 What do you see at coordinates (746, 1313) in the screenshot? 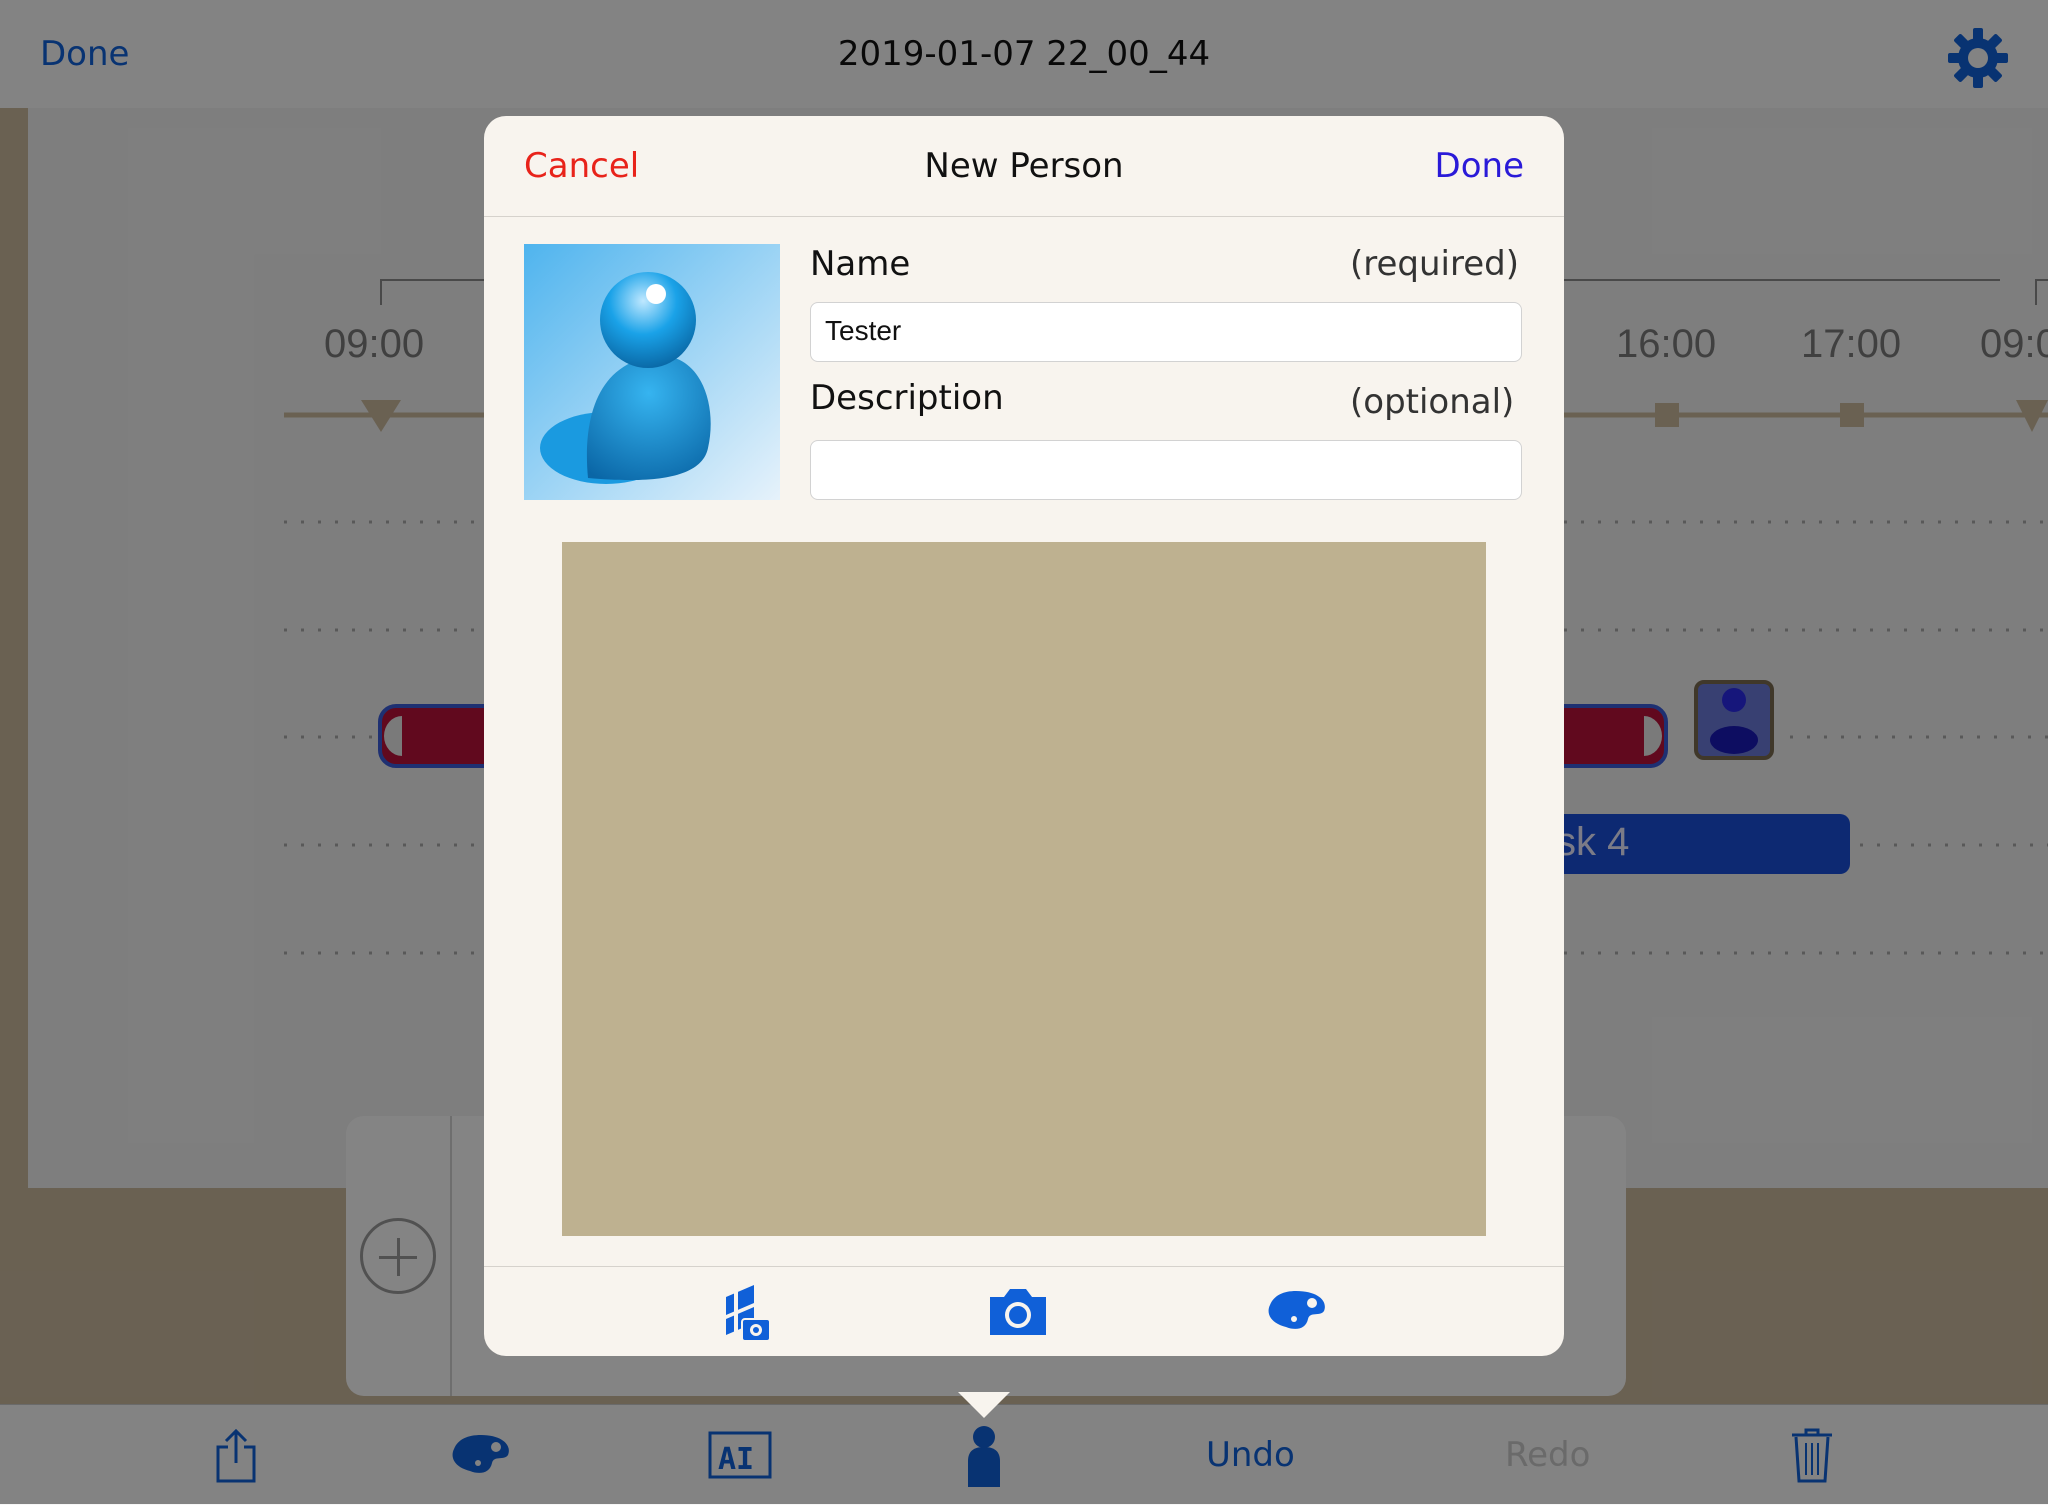
I see `photo-library-icon` at bounding box center [746, 1313].